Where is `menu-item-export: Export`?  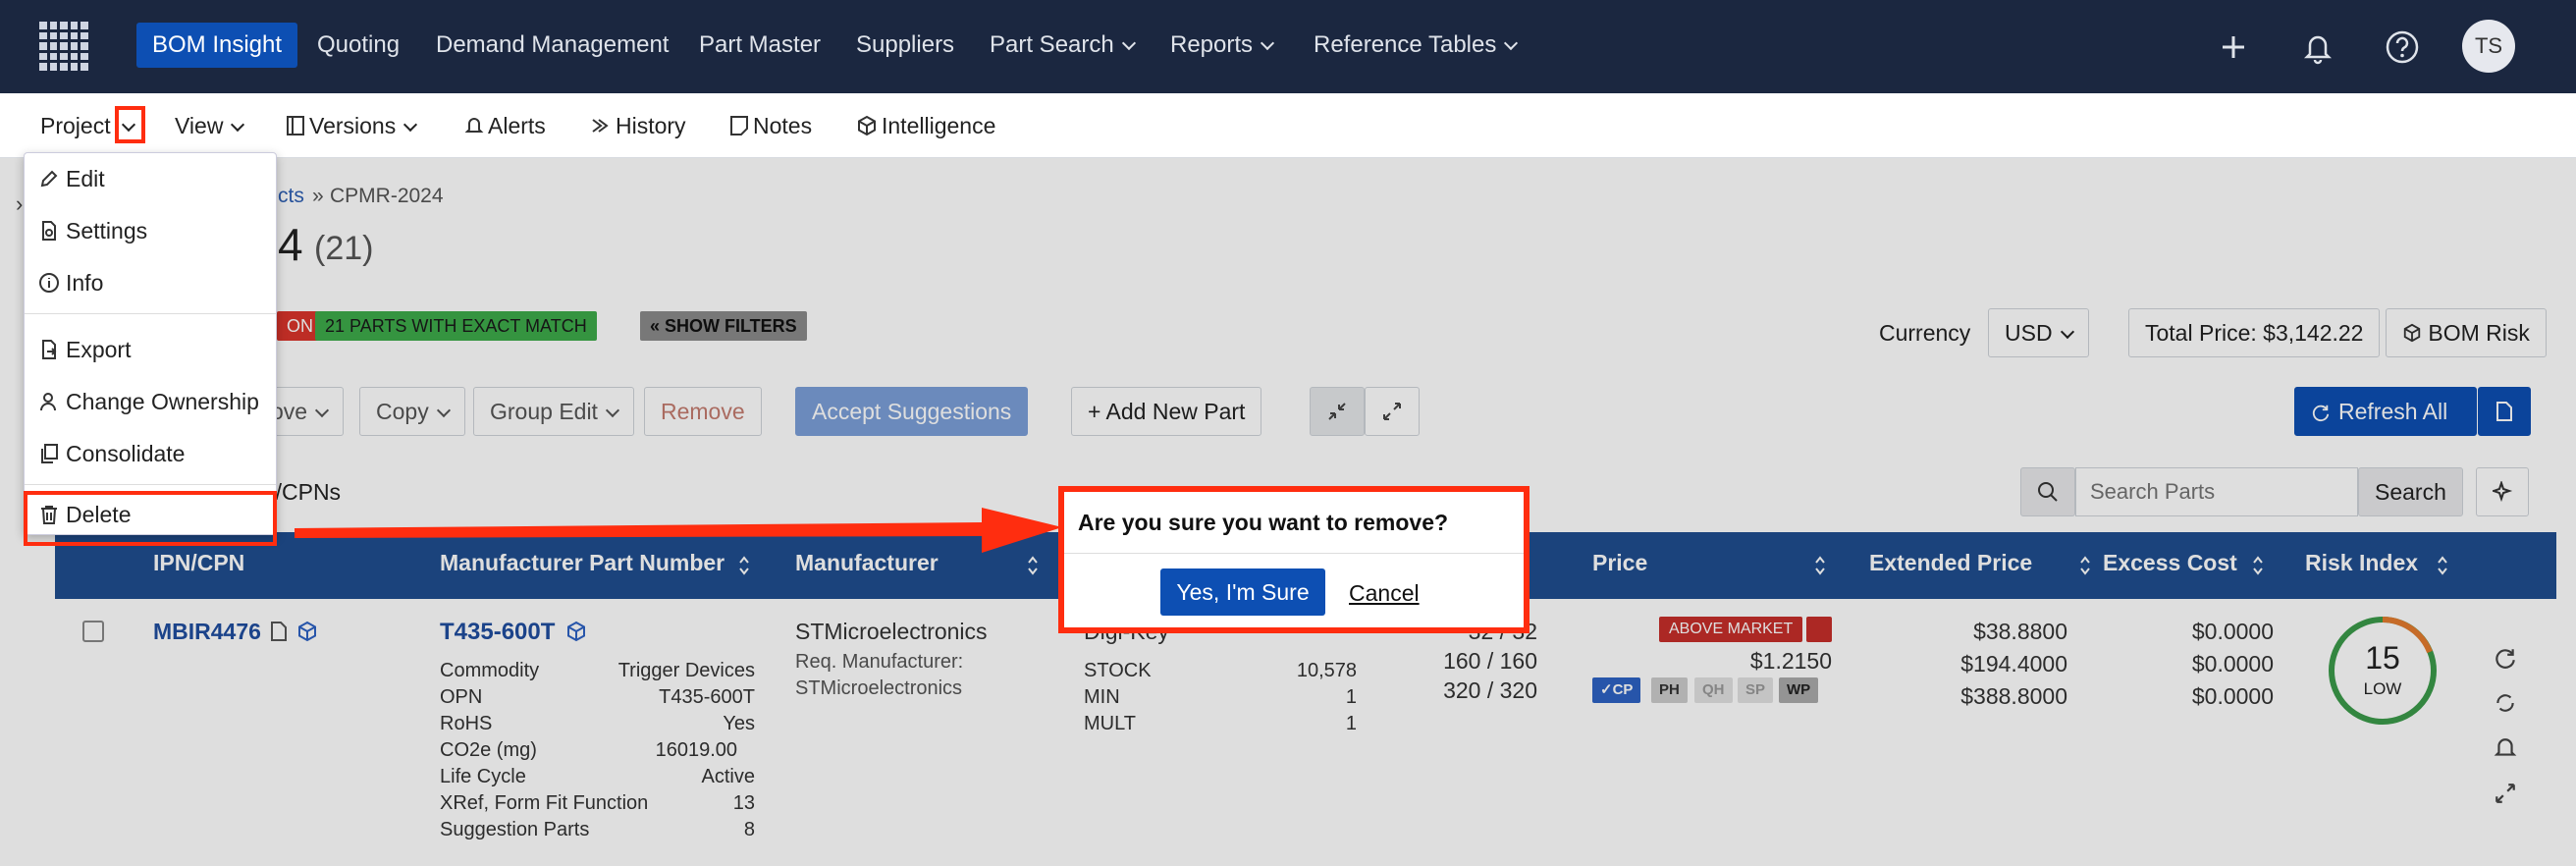 menu-item-export: Export is located at coordinates (84, 349).